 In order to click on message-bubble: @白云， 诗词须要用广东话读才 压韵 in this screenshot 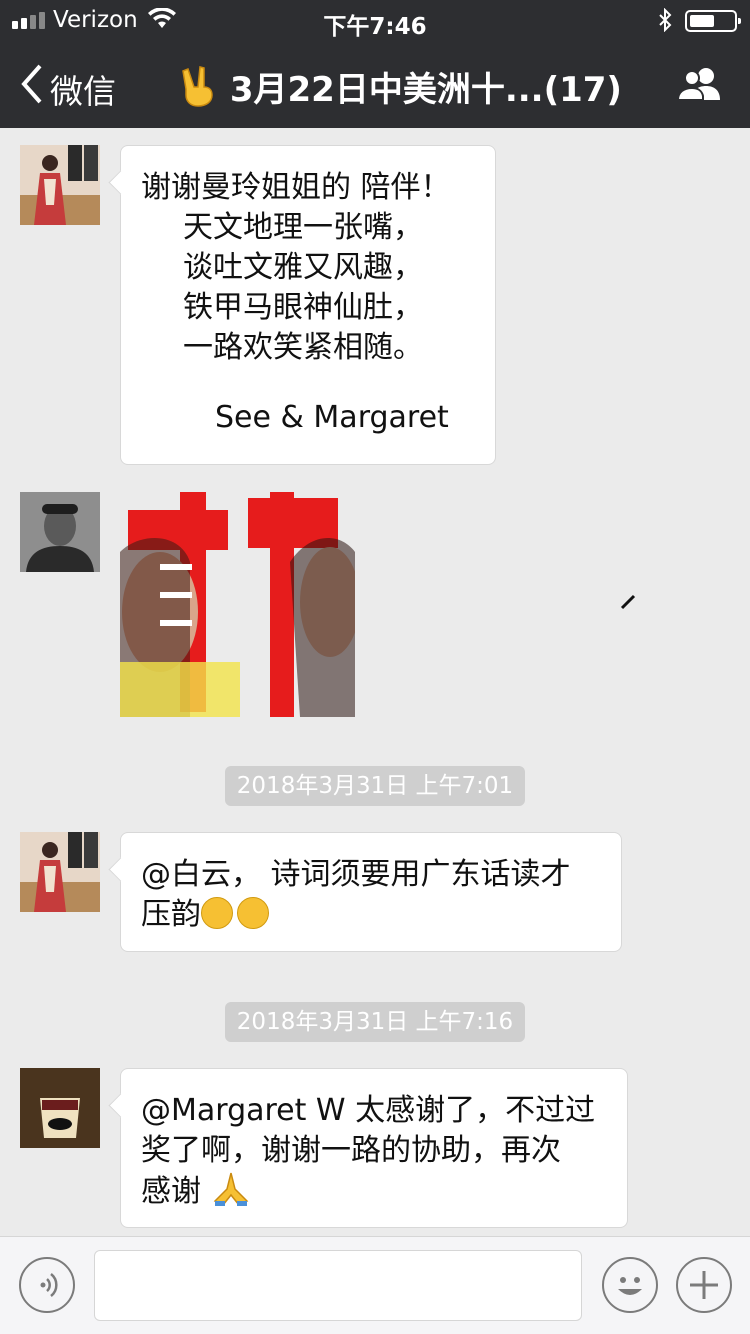, I will do `click(371, 892)`.